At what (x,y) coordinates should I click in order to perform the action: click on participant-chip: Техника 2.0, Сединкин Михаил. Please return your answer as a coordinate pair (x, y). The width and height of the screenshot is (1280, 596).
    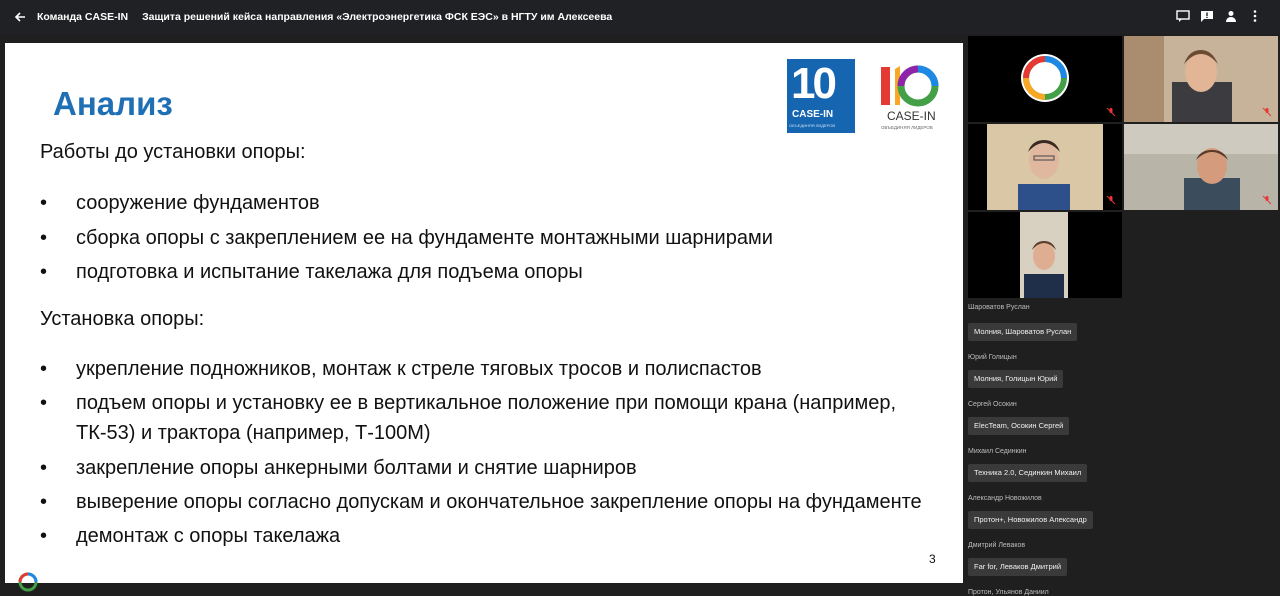
    Looking at the image, I should click on (1028, 473).